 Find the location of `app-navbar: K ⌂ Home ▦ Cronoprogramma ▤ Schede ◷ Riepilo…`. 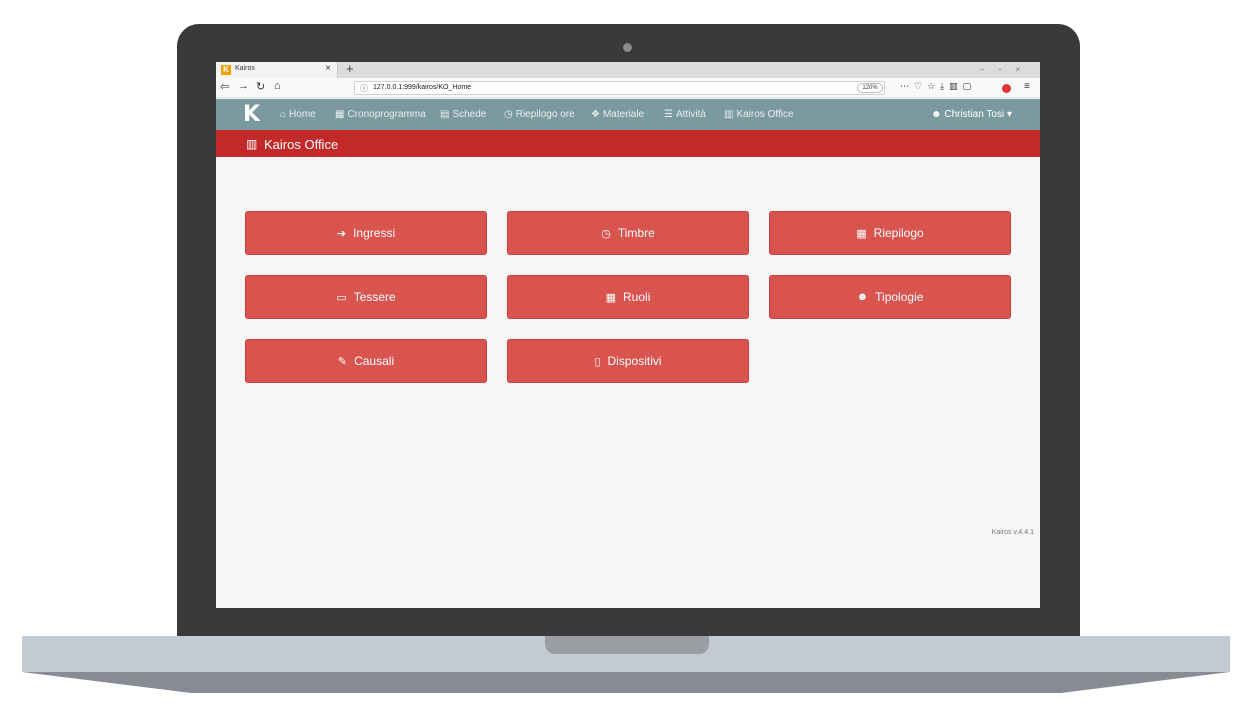

app-navbar: K ⌂ Home ▦ Cronoprogramma ▤ Schede ◷ Riepilo… is located at coordinates (628, 114).